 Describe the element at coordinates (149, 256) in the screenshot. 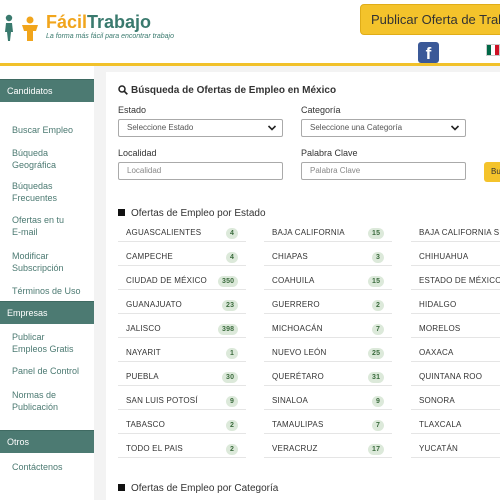

I see `state-name: CAMPECHE` at that location.